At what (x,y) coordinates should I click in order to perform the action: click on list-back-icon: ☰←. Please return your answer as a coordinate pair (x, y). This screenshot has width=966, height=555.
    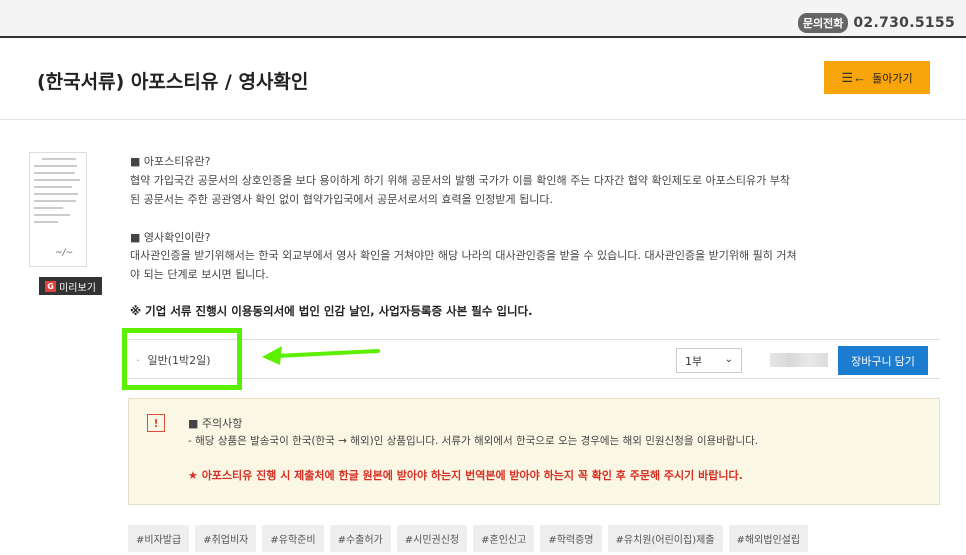
    Looking at the image, I should click on (854, 77).